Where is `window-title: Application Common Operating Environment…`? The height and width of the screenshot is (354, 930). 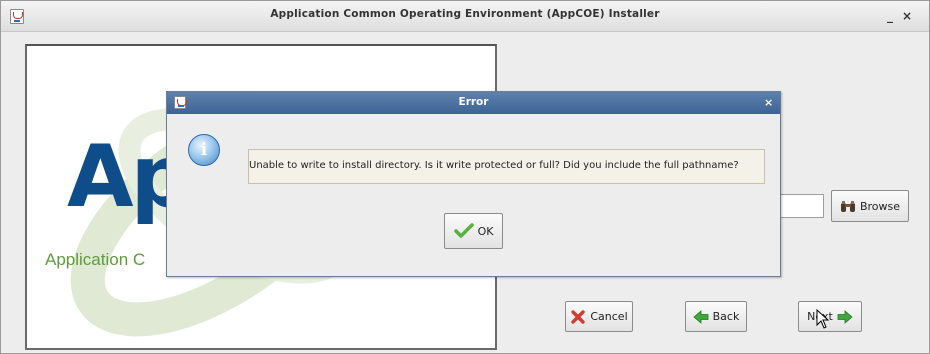 window-title: Application Common Operating Environment… is located at coordinates (465, 14).